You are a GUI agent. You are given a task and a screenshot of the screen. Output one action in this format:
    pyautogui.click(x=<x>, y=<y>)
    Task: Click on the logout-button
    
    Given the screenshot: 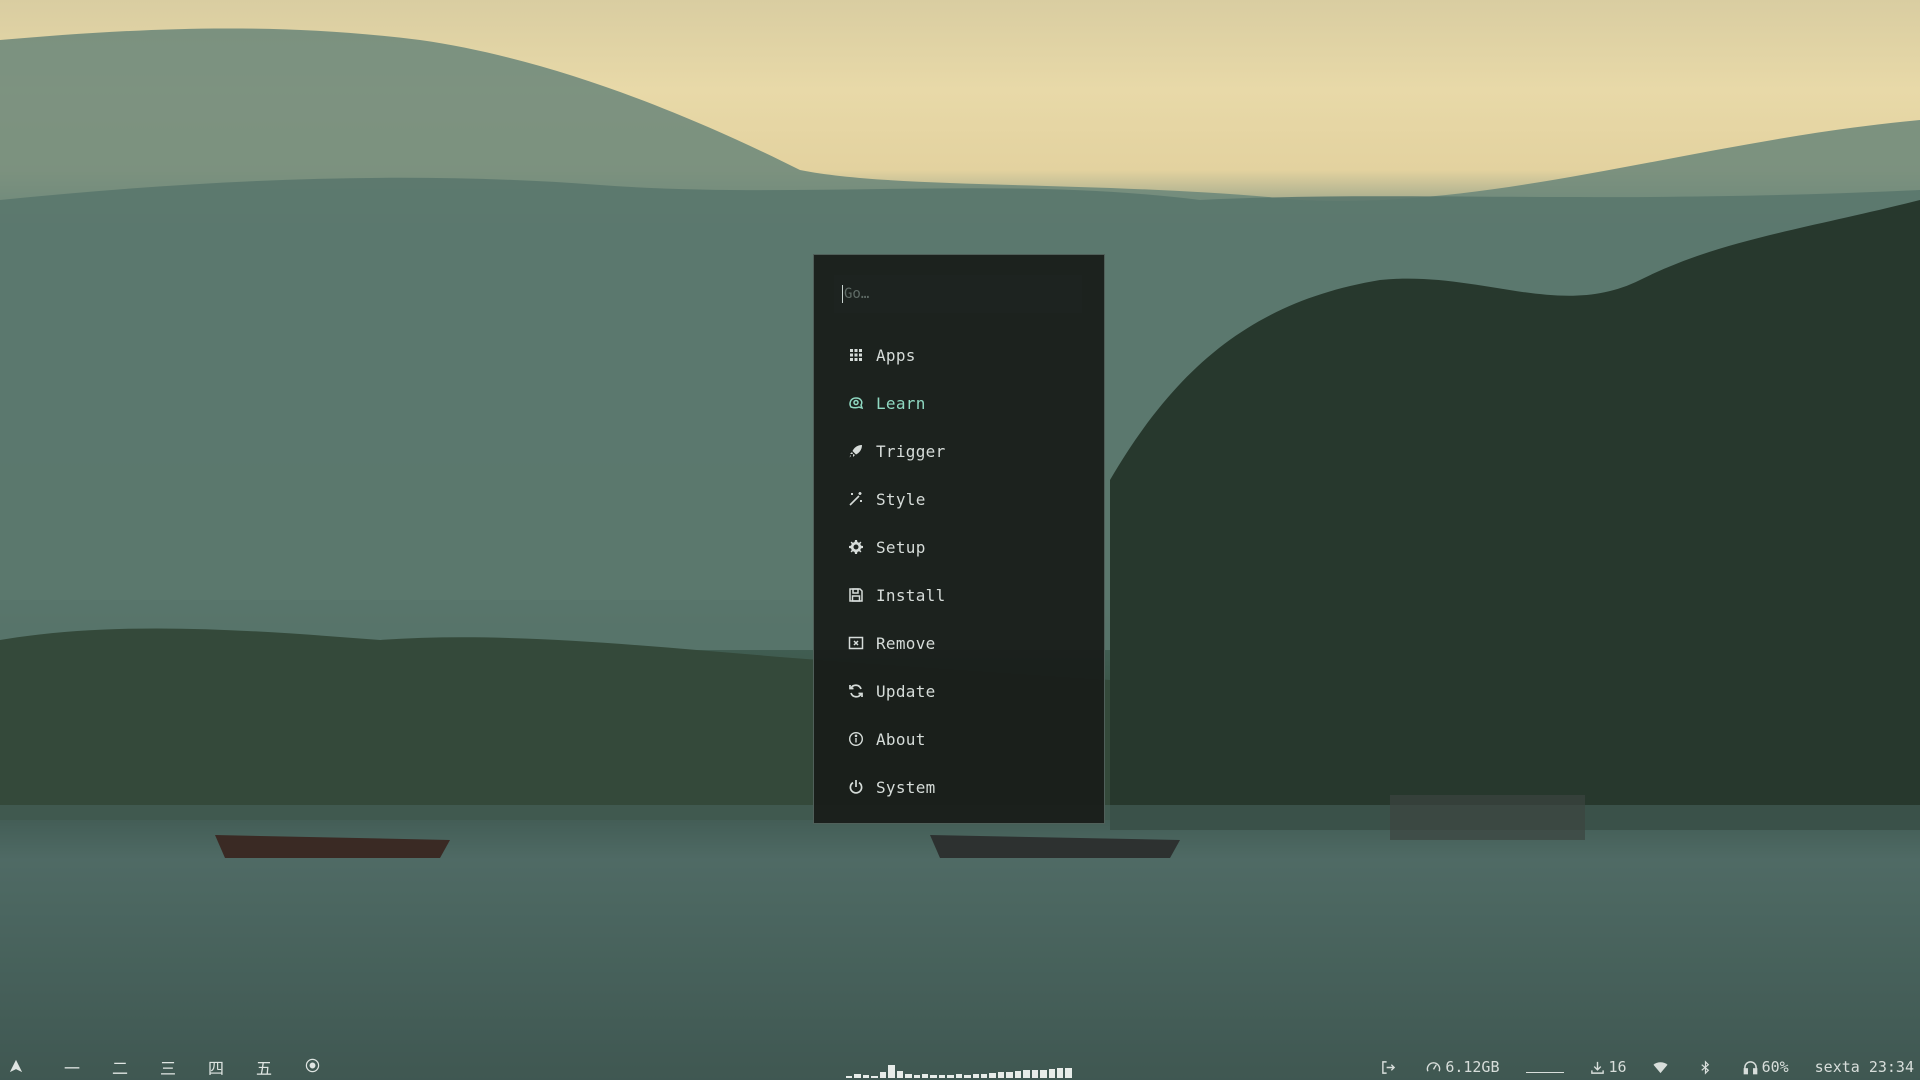 What is the action you would take?
    pyautogui.click(x=1390, y=1067)
    